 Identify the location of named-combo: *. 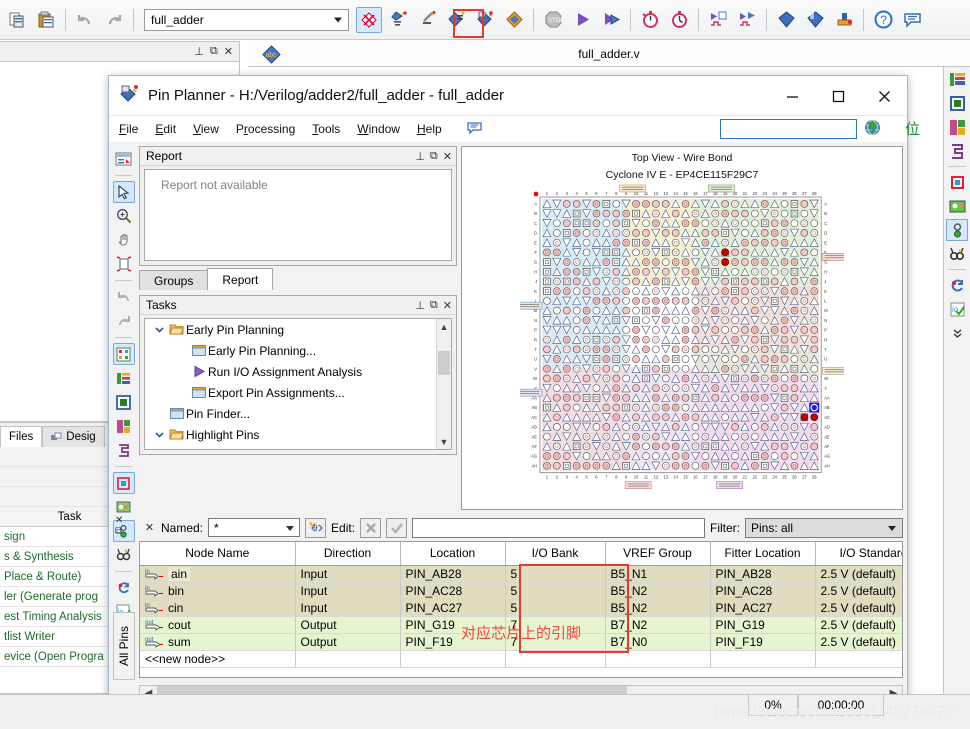
(254, 527).